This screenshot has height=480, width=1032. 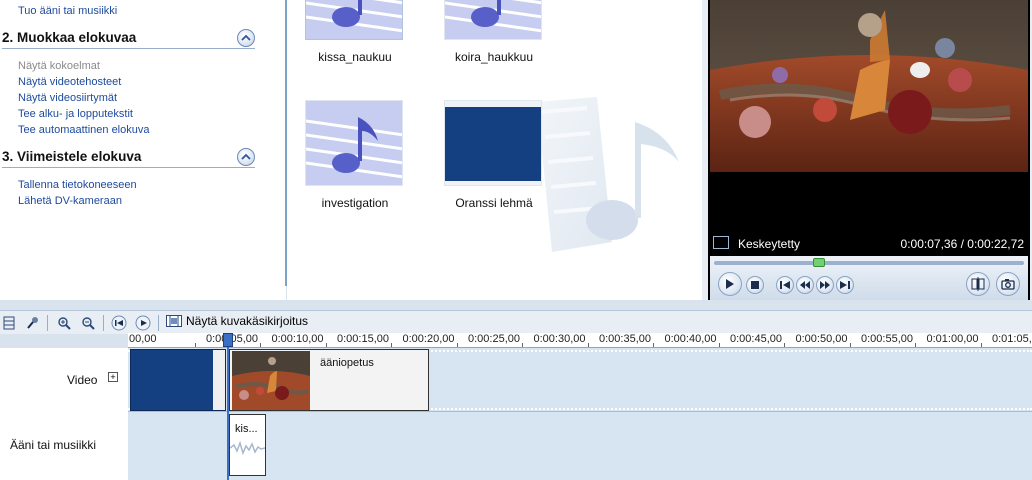 I want to click on video-clip-name: ääniopetus, so click(x=347, y=363).